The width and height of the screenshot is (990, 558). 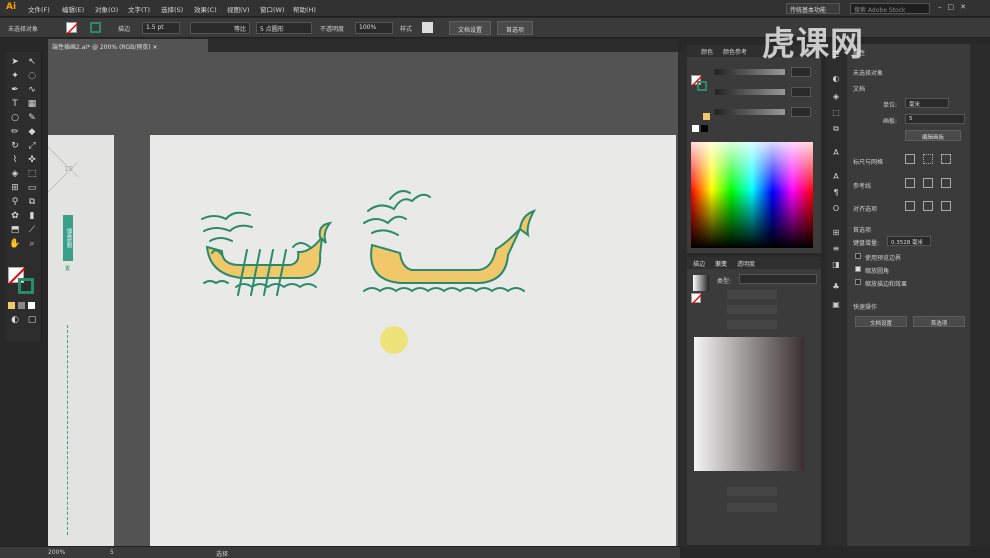 What do you see at coordinates (836, 266) in the screenshot?
I see `pathfinder-icon: ◨` at bounding box center [836, 266].